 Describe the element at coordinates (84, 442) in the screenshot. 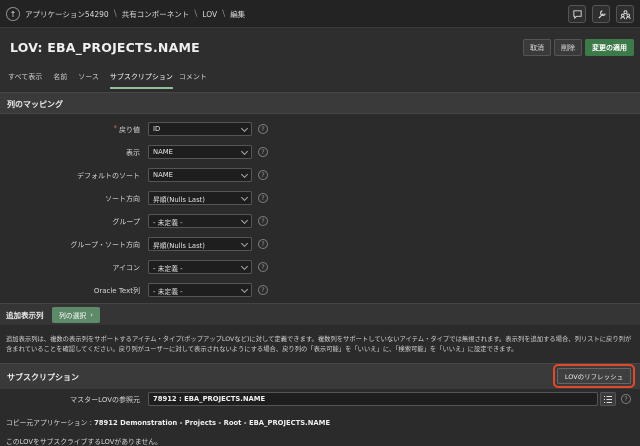

I see `no-subscribers-message: このLOVをサブスクライブするLOVがありません。` at that location.